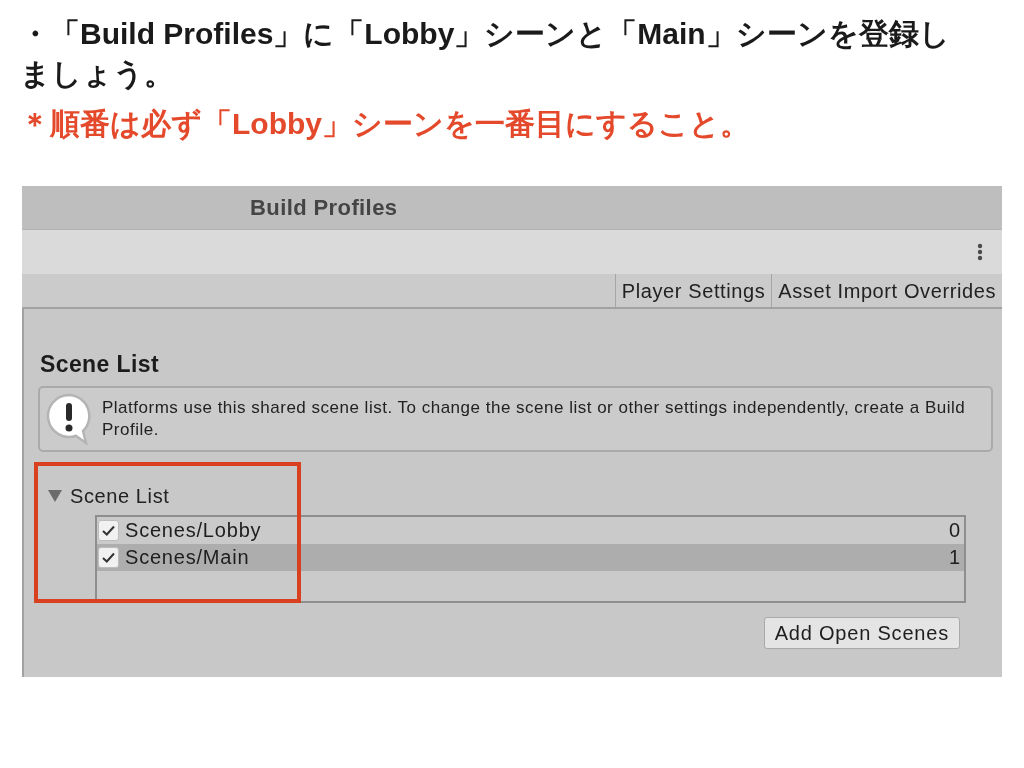 The height and width of the screenshot is (768, 1024). Describe the element at coordinates (861, 633) in the screenshot. I see `add-open-scenes-button: Add Open Scenes` at that location.